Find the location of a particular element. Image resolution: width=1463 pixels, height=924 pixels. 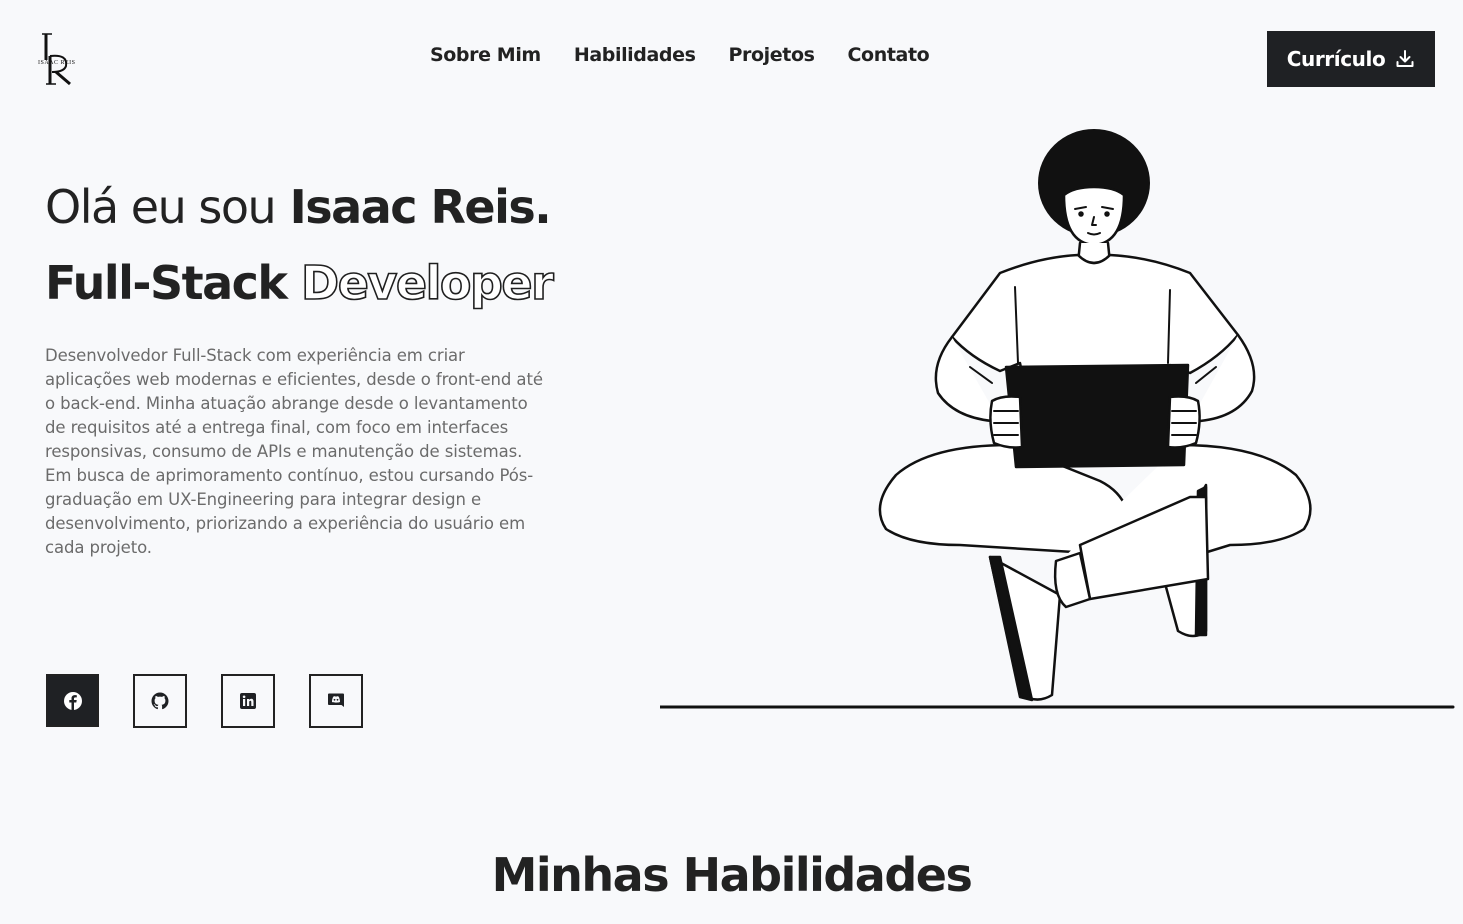

nav-link-contato: Contato is located at coordinates (889, 55).